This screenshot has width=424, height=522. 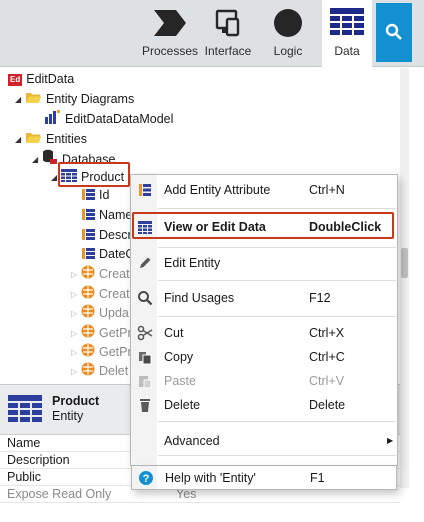 I want to click on menu-item-add-entity-attribute: Add Entity Attribute Ctrl+N, so click(x=264, y=190).